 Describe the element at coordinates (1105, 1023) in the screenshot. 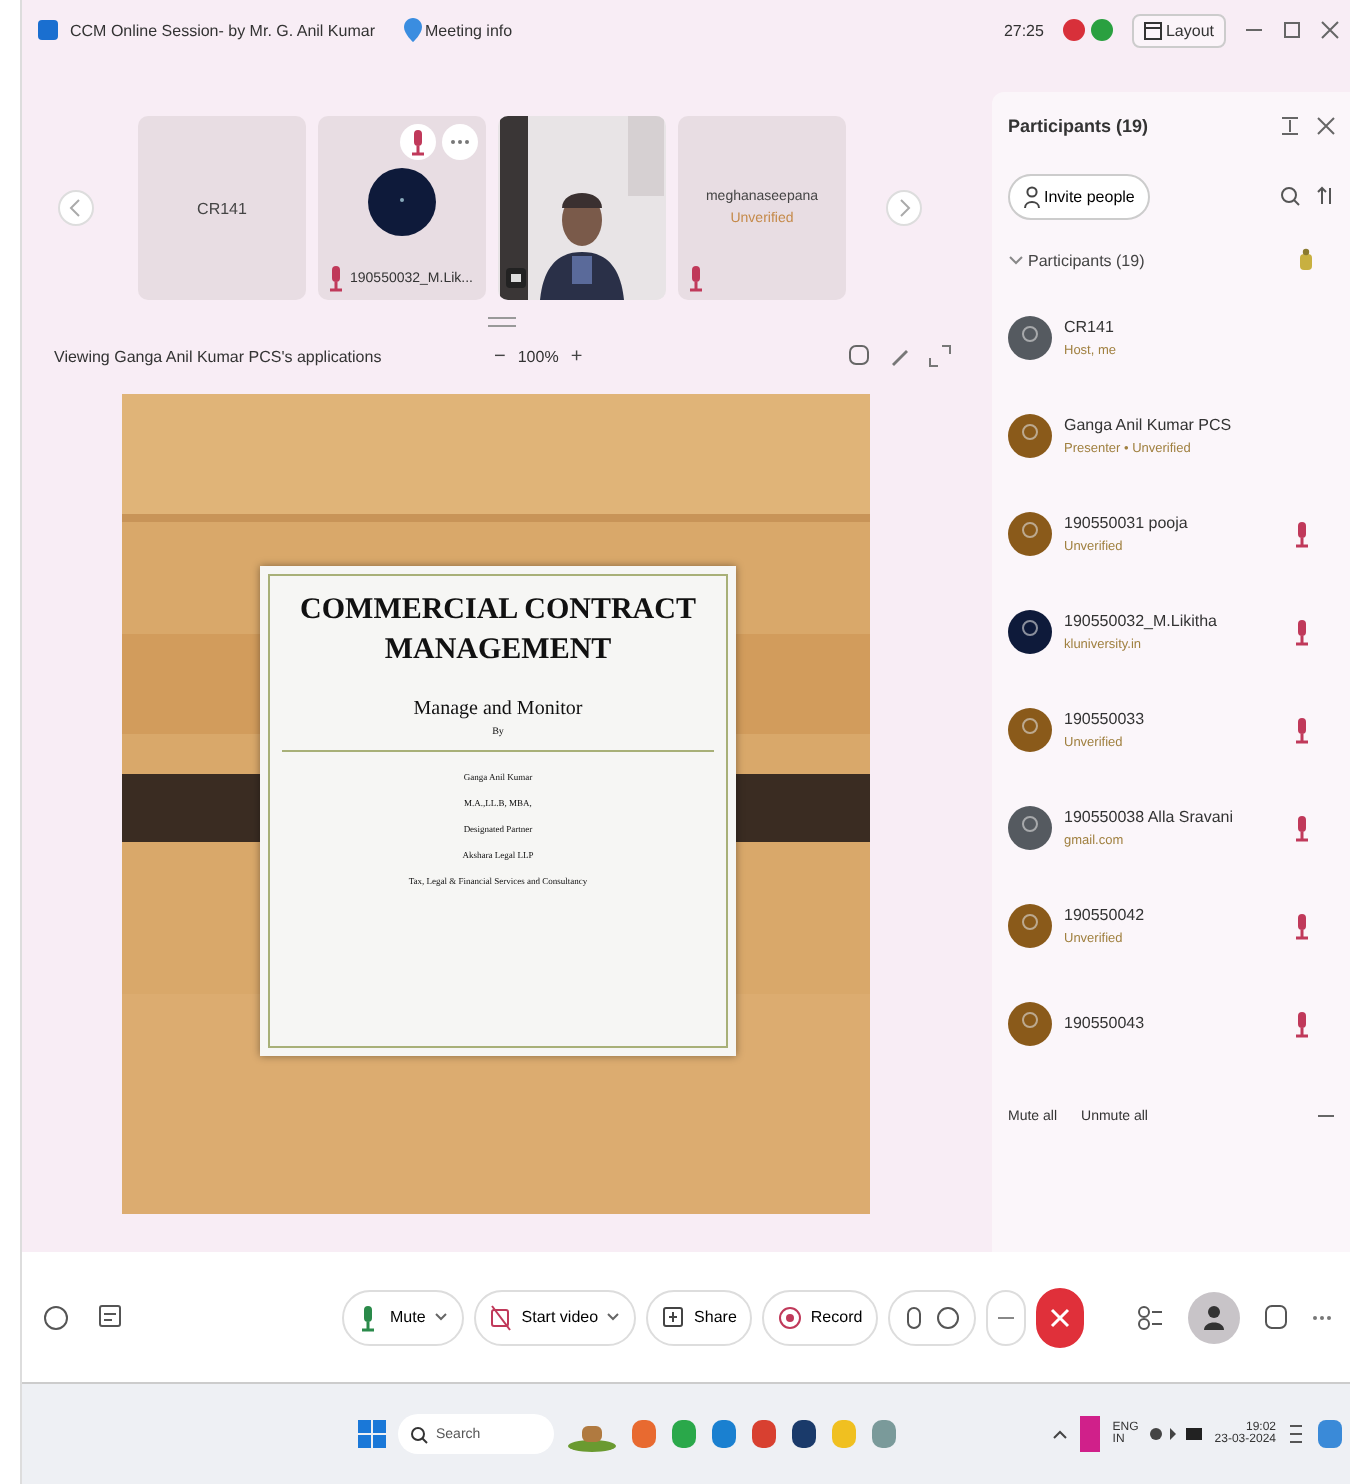

I see `participant-name: 190550043` at that location.